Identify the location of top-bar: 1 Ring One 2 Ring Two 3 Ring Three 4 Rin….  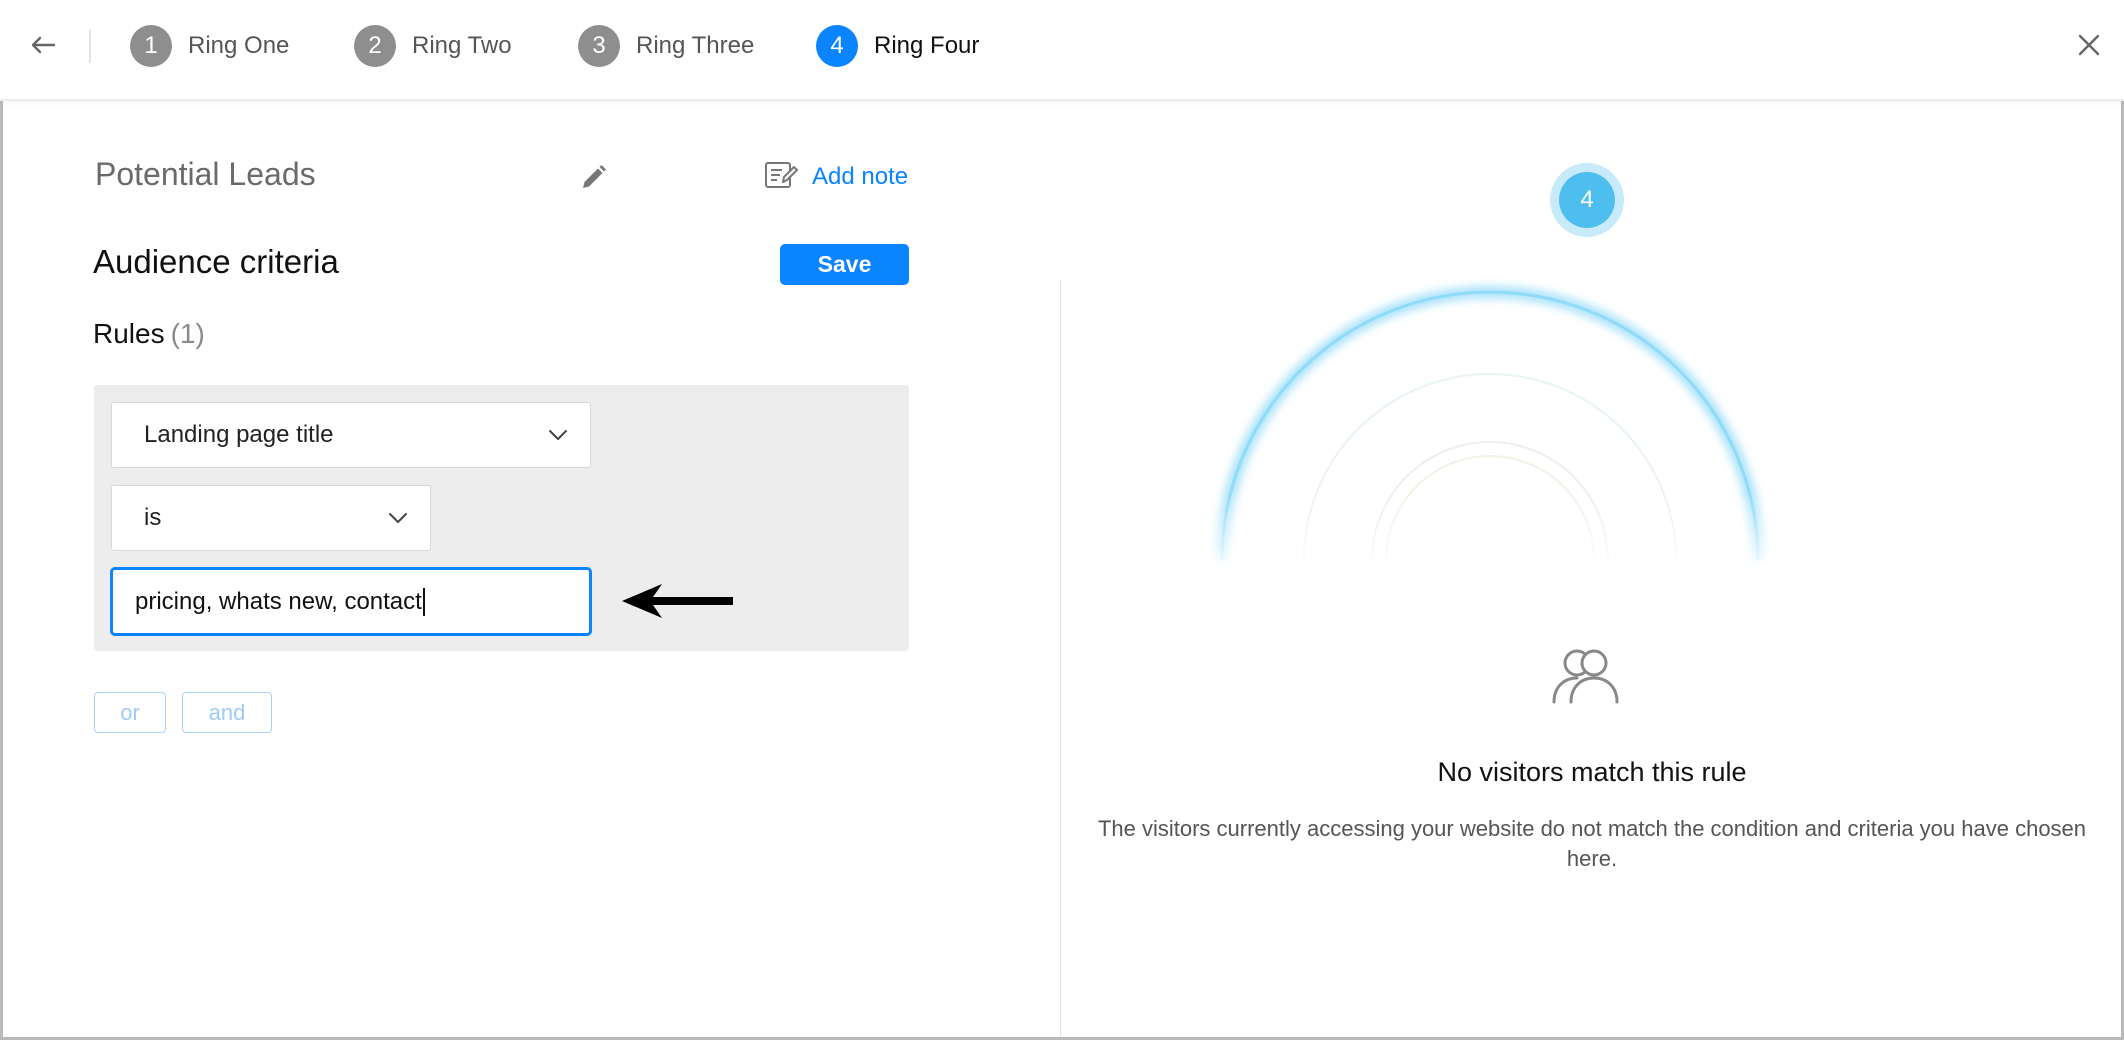
(1062, 50).